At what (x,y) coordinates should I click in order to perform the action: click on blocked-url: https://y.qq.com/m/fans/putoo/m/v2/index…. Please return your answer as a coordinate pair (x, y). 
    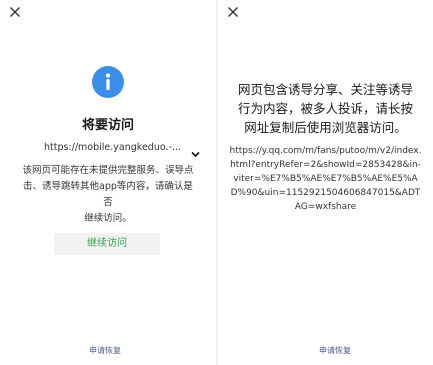
    Looking at the image, I should click on (325, 179).